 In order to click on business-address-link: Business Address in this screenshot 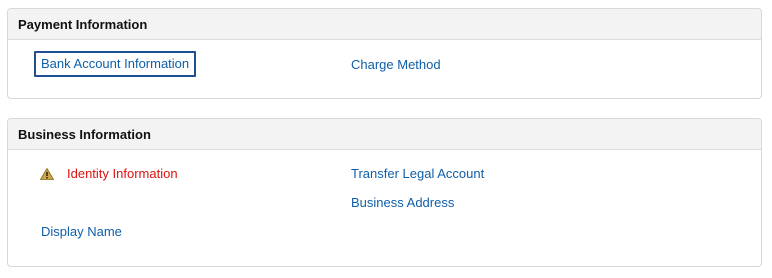, I will do `click(402, 203)`.